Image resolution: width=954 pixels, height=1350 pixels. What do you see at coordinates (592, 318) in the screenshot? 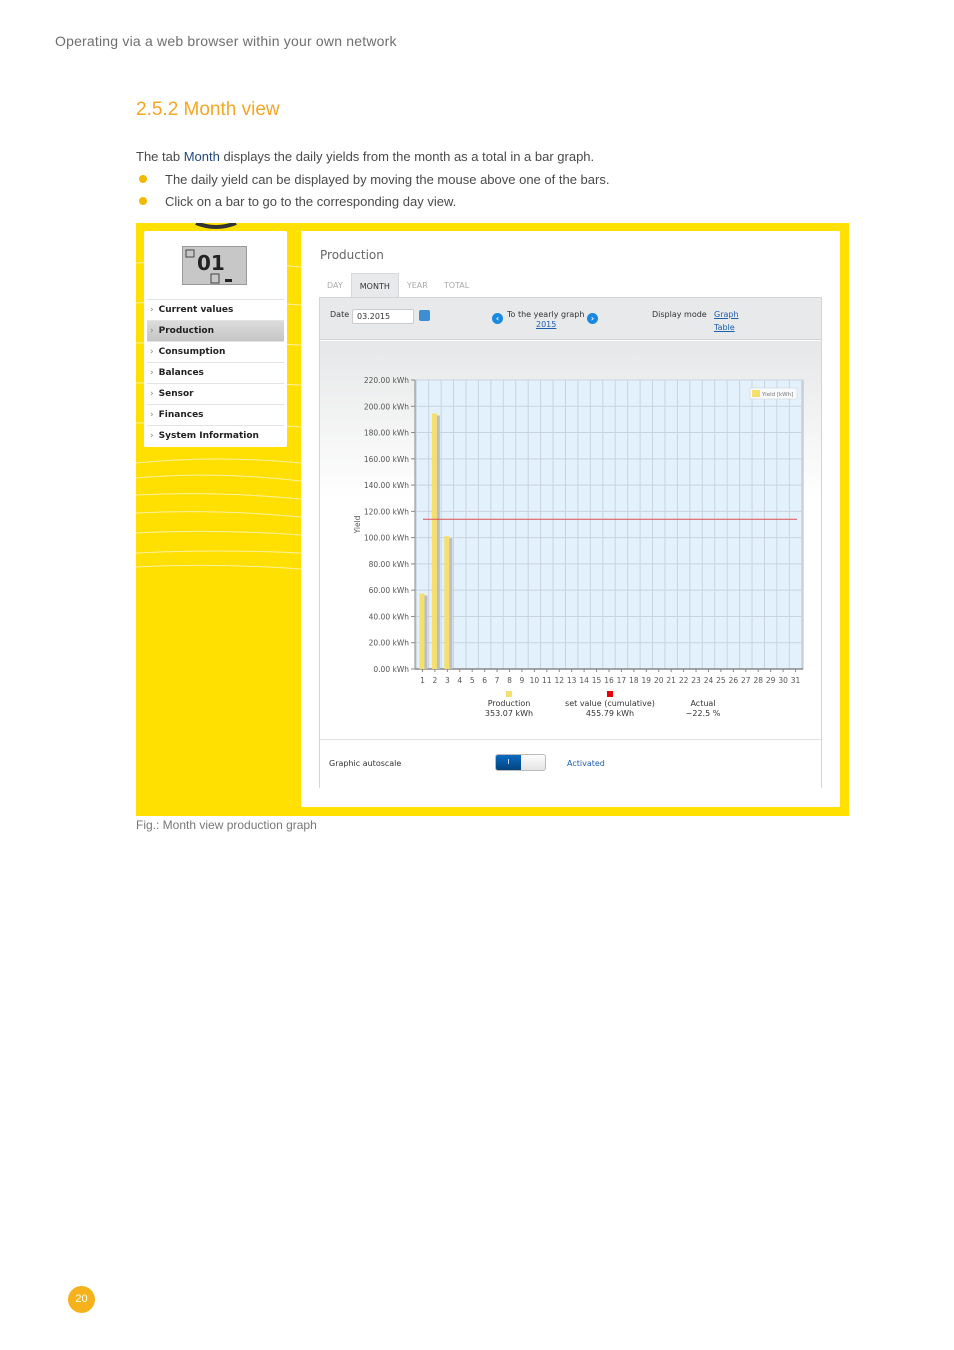
I see `next-month-arrow-icon: ›` at bounding box center [592, 318].